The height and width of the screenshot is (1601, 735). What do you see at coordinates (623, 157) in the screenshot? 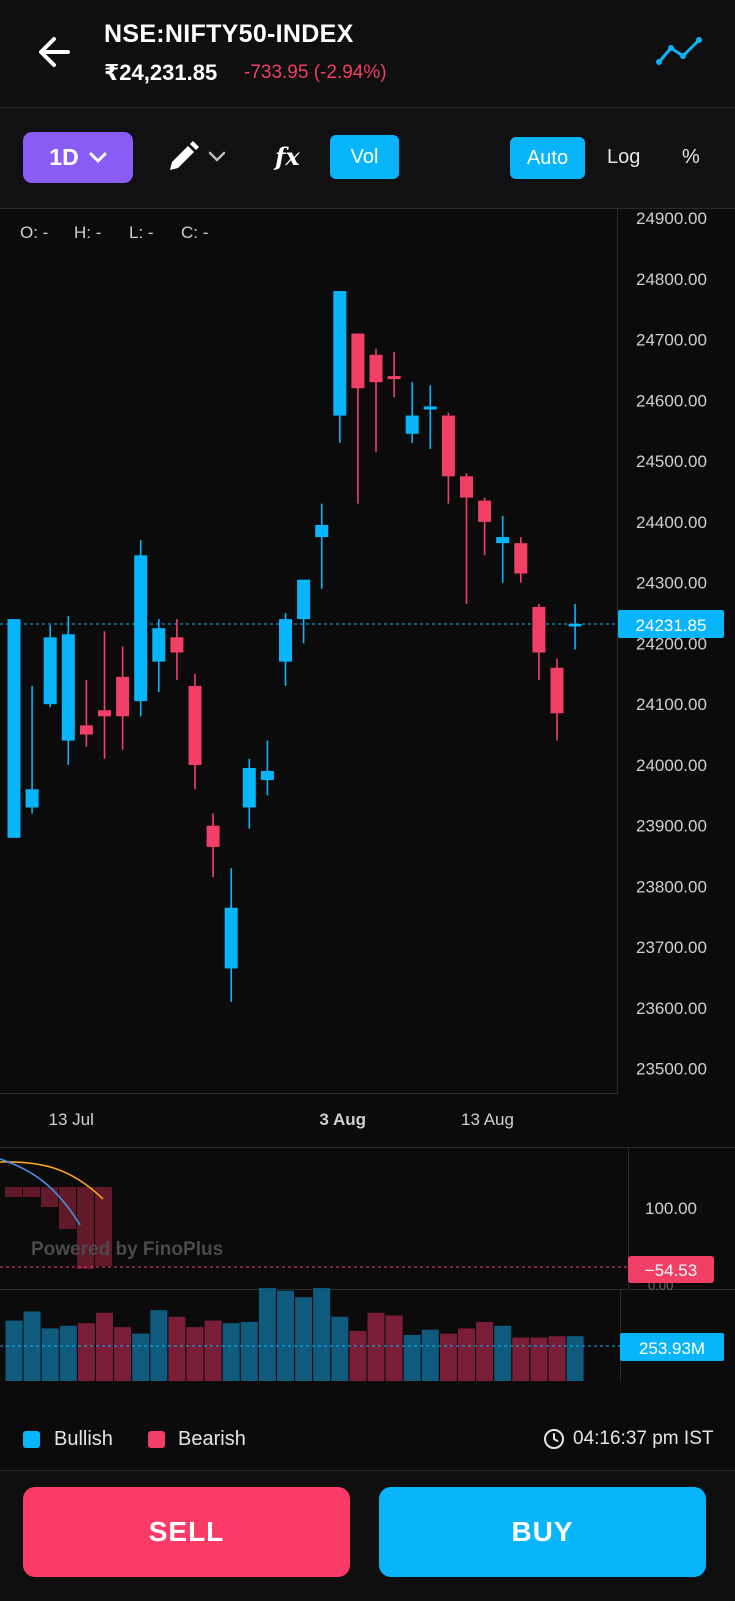
I see `log-scale-button: Log` at bounding box center [623, 157].